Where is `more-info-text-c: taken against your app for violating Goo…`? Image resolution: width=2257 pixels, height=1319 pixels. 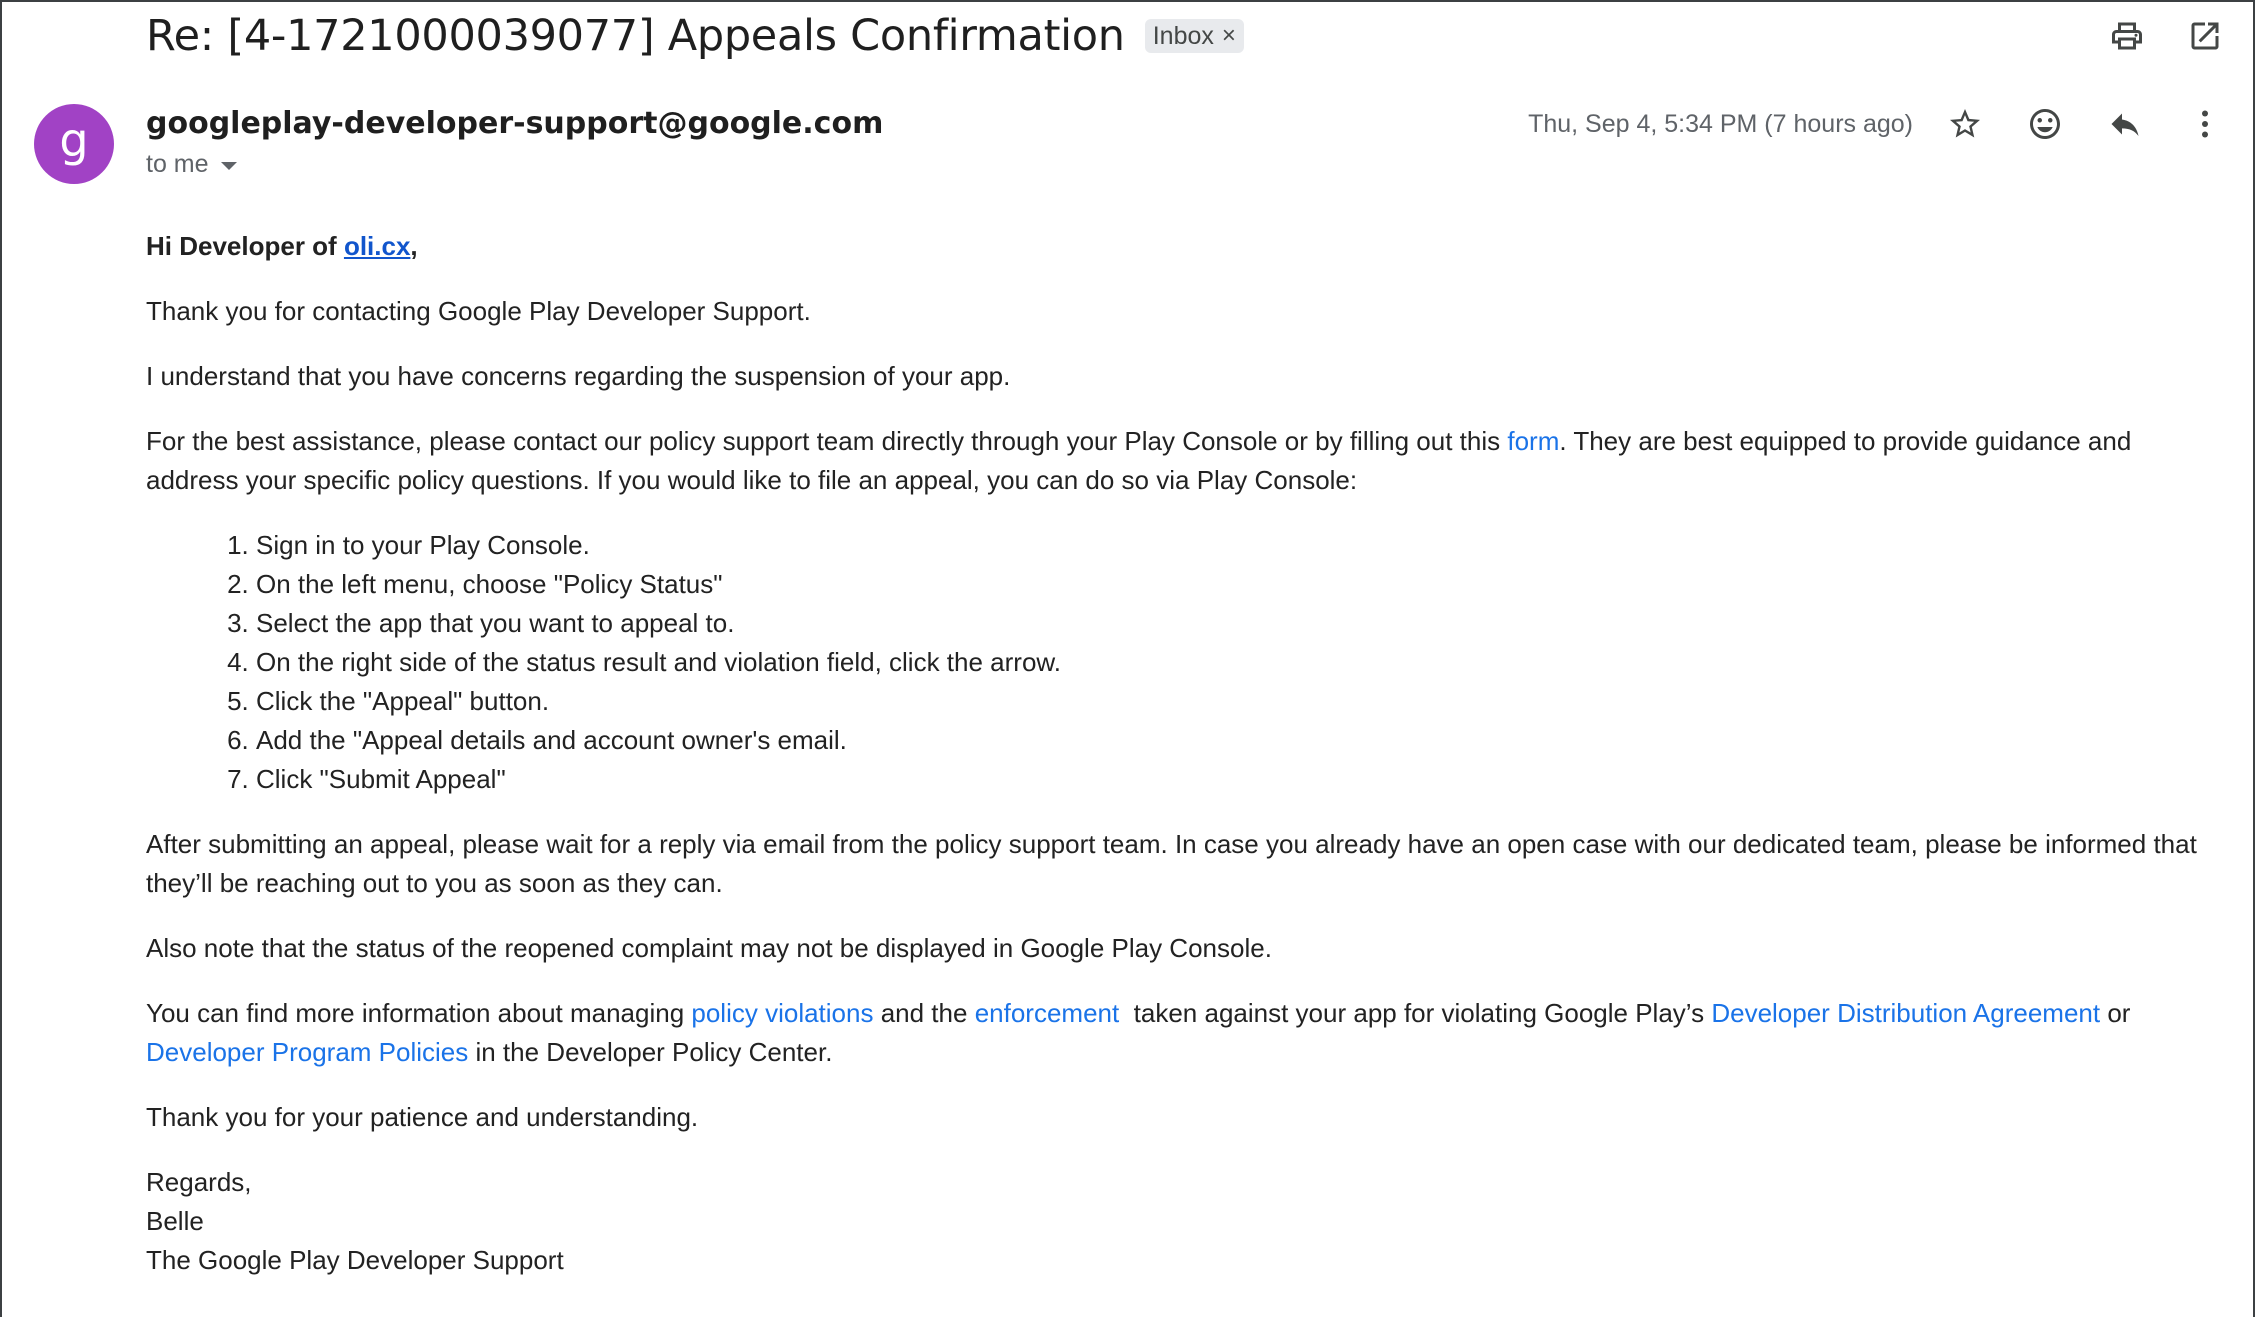
more-info-text-c: taken against your app for violating Goo… is located at coordinates (1415, 1013).